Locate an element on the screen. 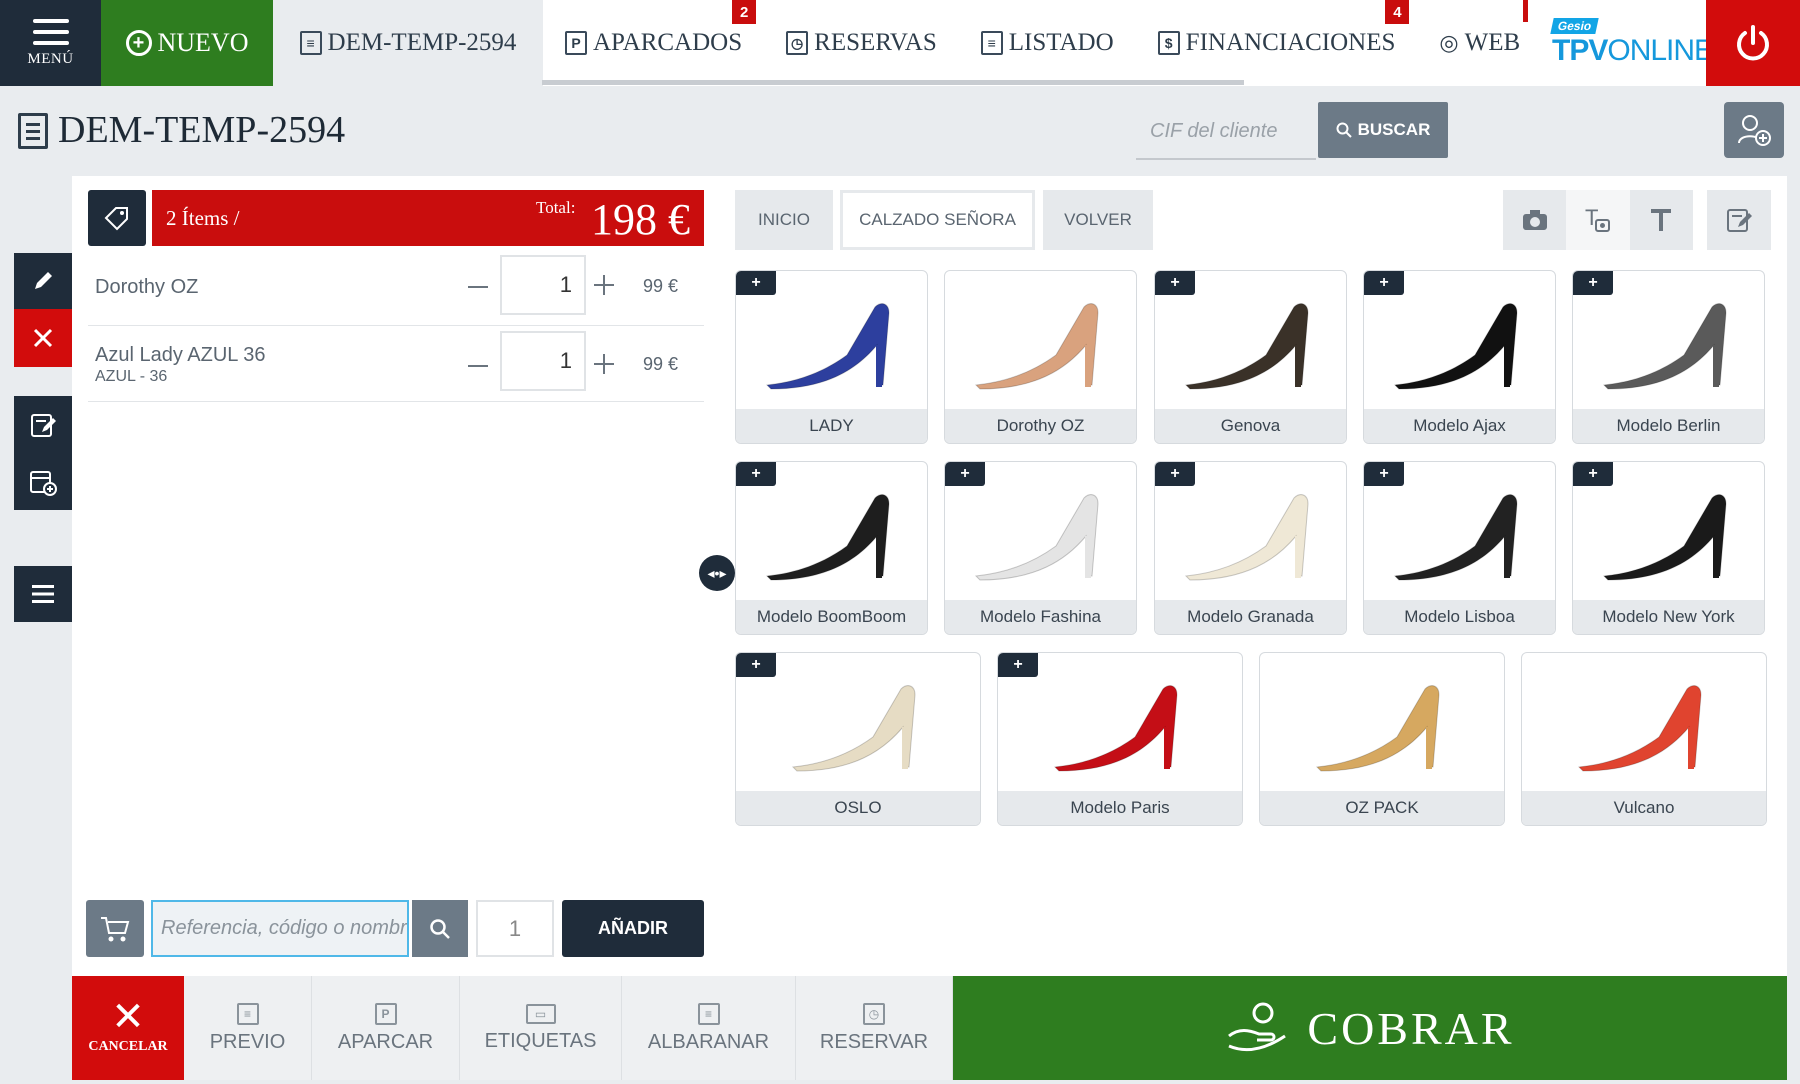 The image size is (1800, 1084). parking-icon: P is located at coordinates (385, 1013).